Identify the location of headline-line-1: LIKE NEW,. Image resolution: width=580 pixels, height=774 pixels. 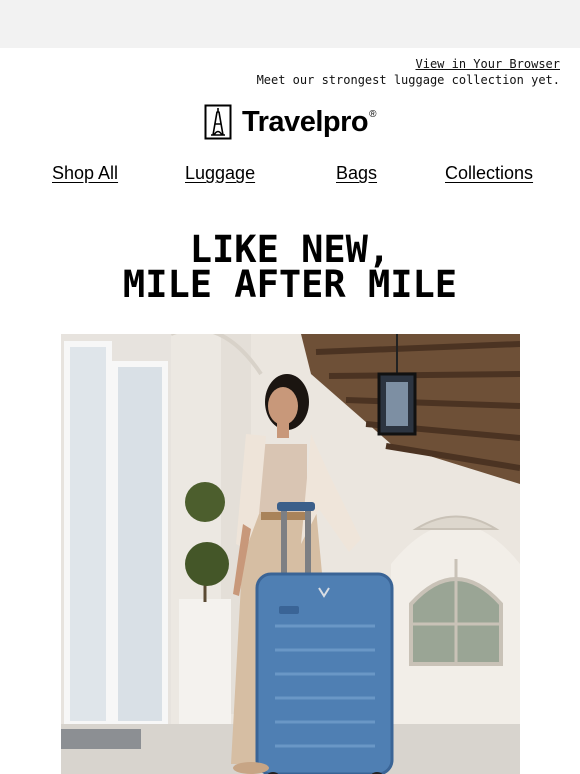
(290, 249).